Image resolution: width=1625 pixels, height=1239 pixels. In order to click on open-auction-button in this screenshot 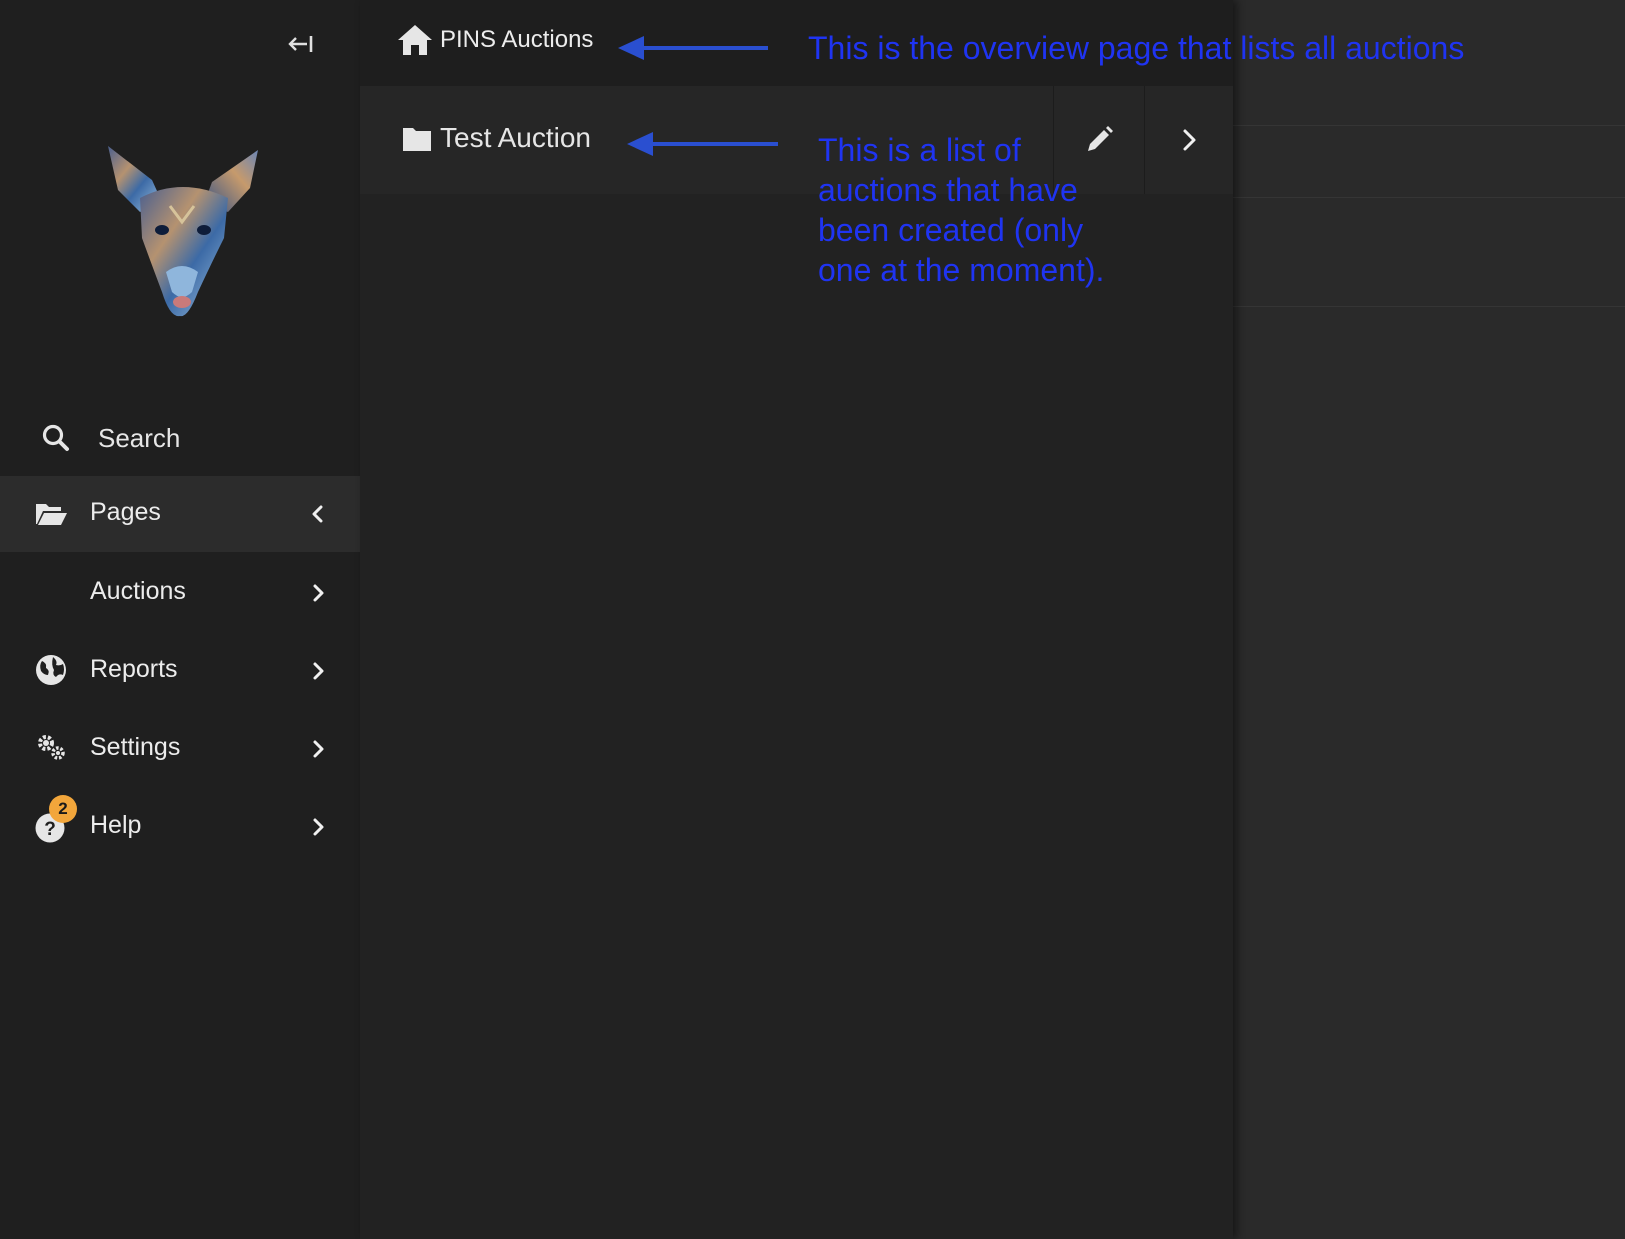, I will do `click(1188, 140)`.